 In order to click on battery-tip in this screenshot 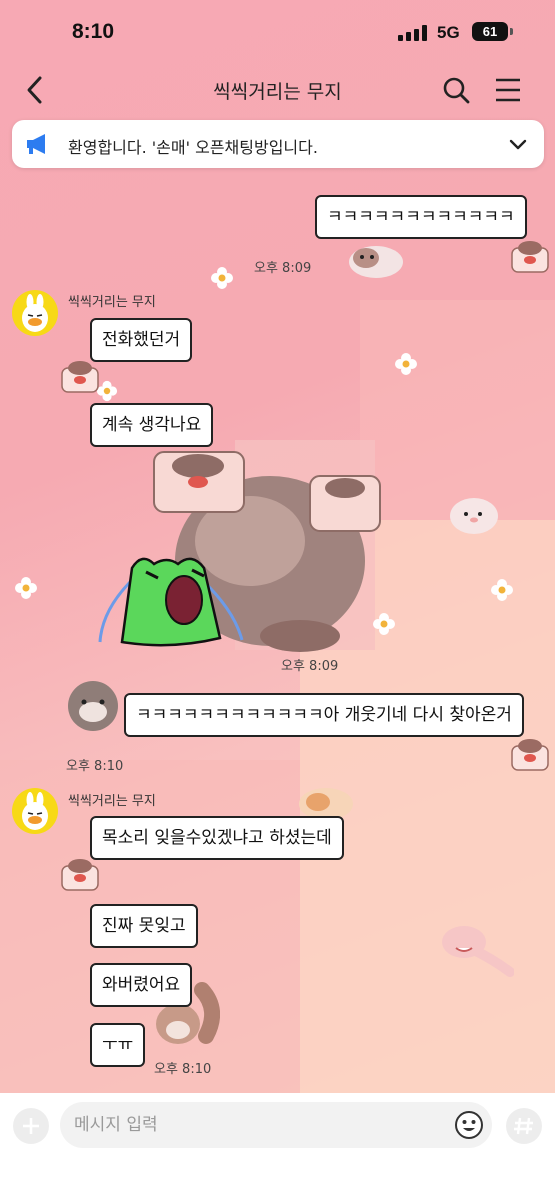, I will do `click(511, 31)`.